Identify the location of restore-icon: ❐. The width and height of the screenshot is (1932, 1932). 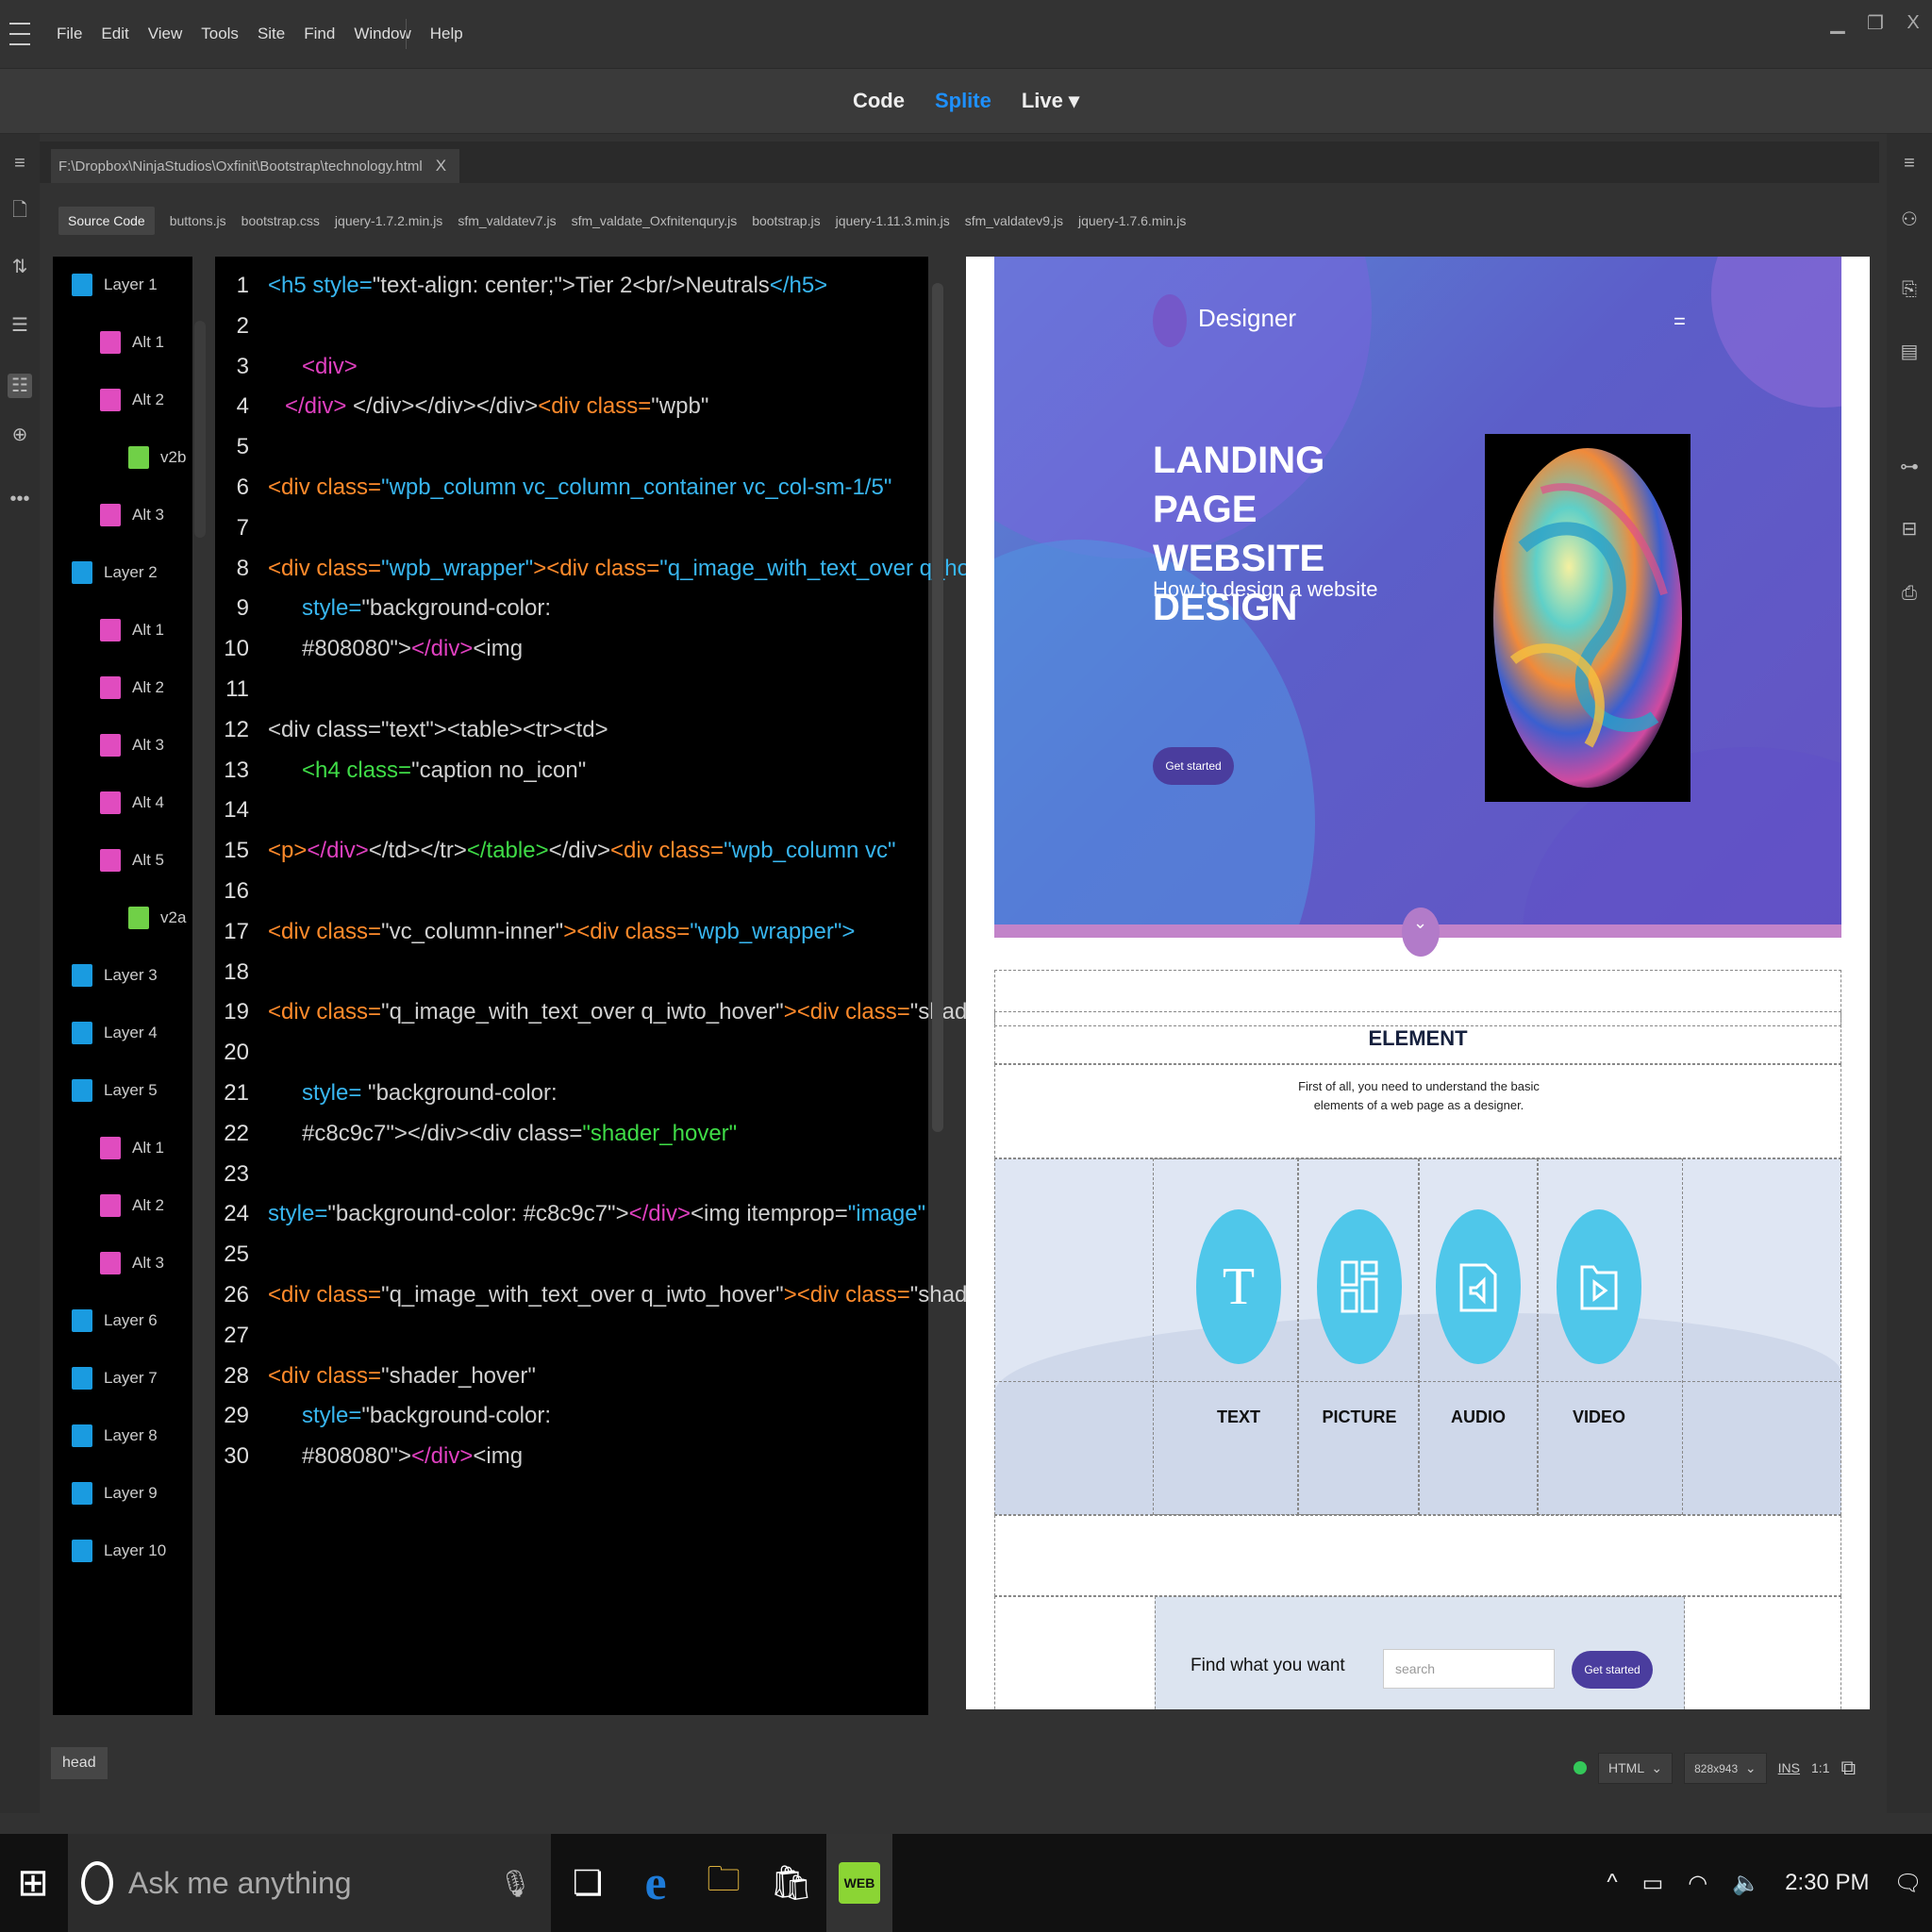
(1876, 23).